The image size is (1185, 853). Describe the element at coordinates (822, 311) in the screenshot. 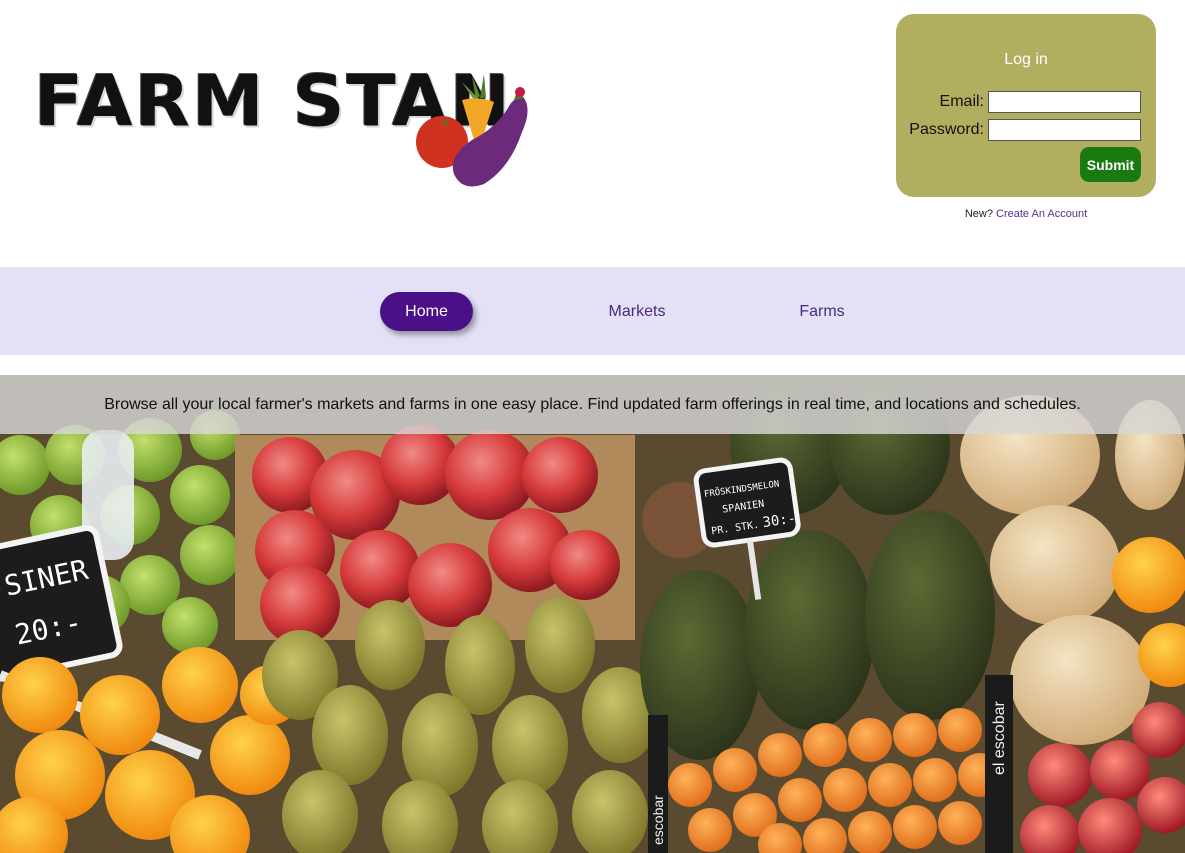

I see `nav-farms: Farms` at that location.